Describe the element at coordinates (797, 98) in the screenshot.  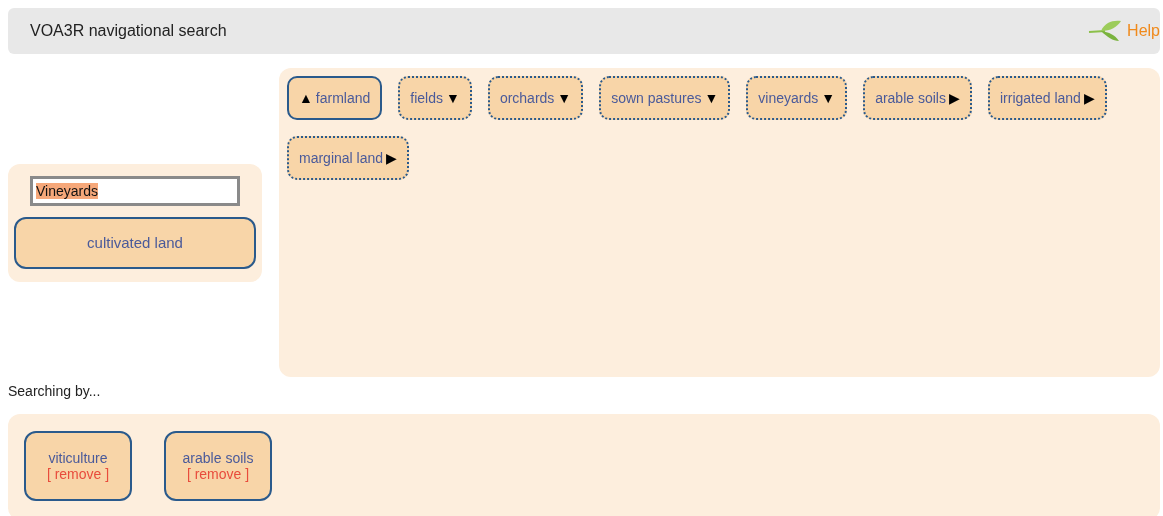
I see `narrower-term-button: vineyards ▼` at that location.